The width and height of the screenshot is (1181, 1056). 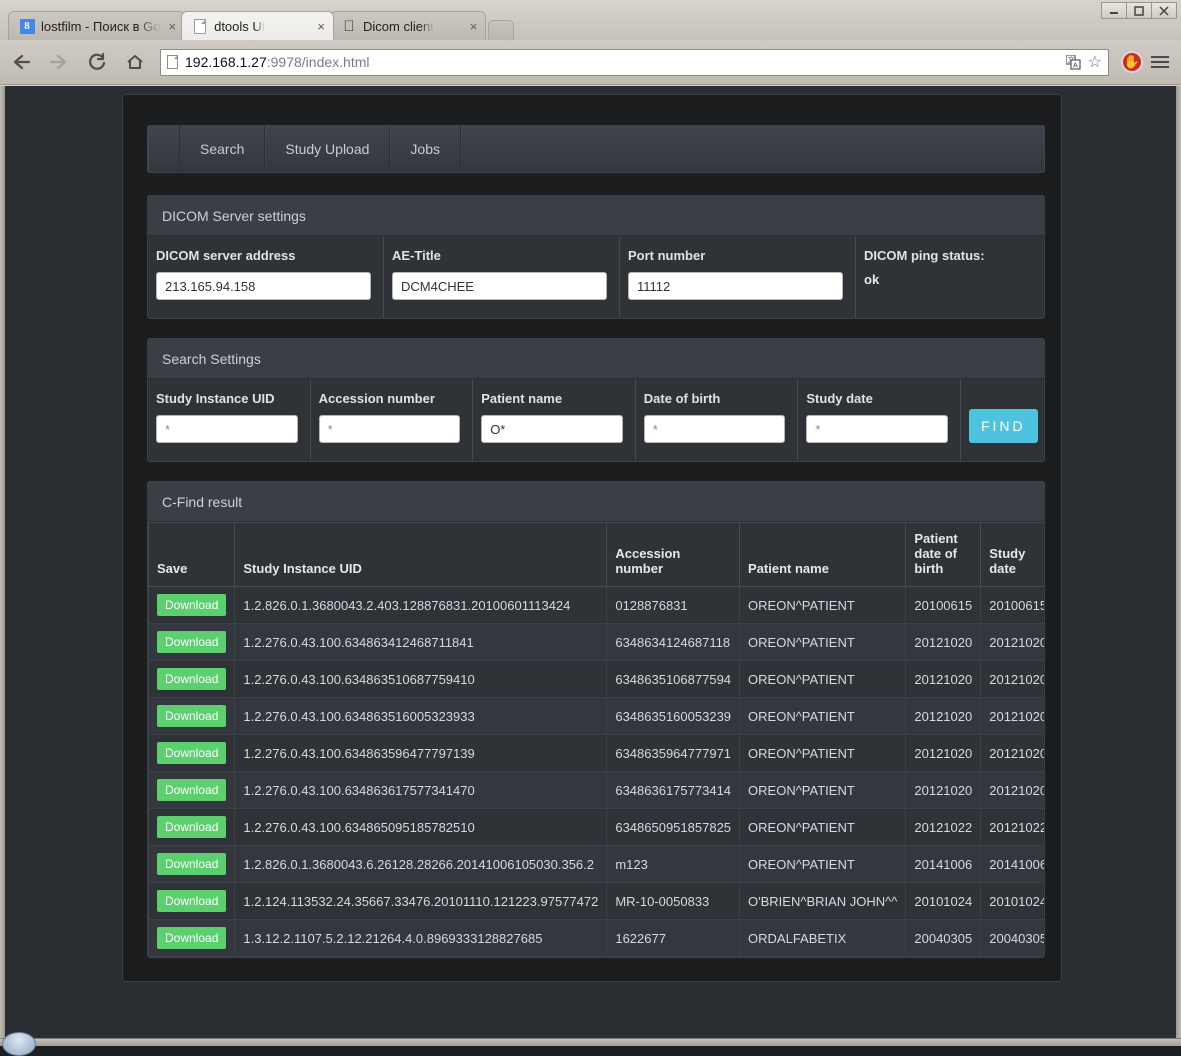 I want to click on browser-toolbar: 192.168.1.27:9978/index.html 文A ☆ ✋, so click(x=590, y=62).